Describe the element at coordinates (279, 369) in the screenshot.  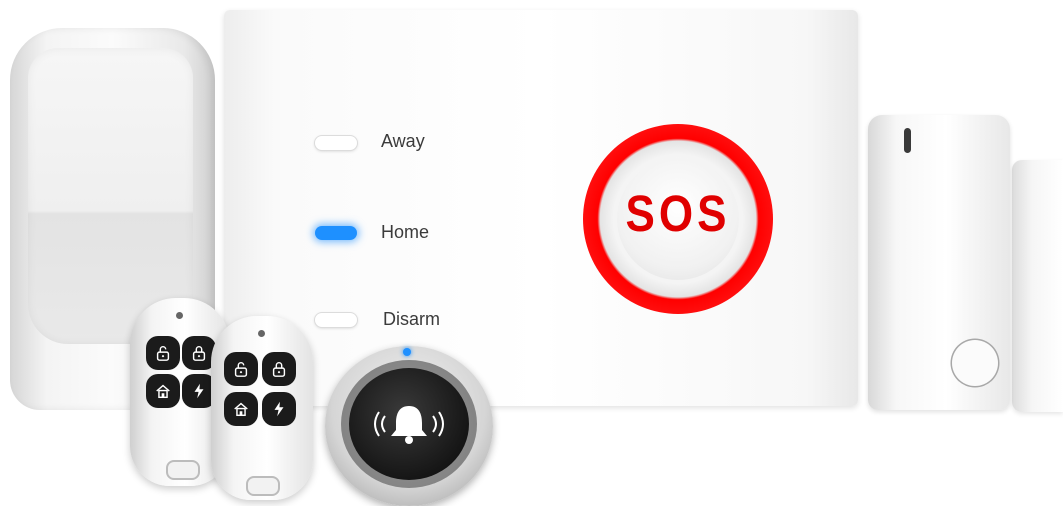
I see `lock-icon` at that location.